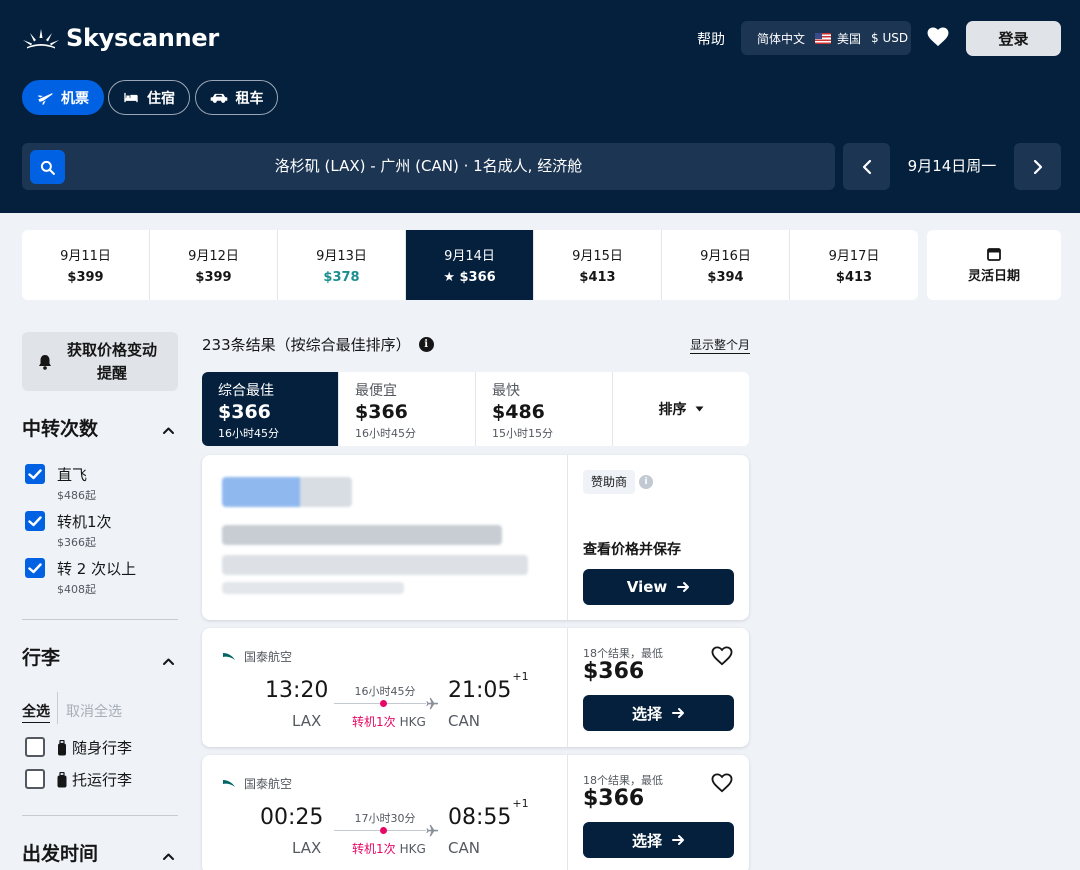  What do you see at coordinates (567, 687) in the screenshot?
I see `card-divider` at bounding box center [567, 687].